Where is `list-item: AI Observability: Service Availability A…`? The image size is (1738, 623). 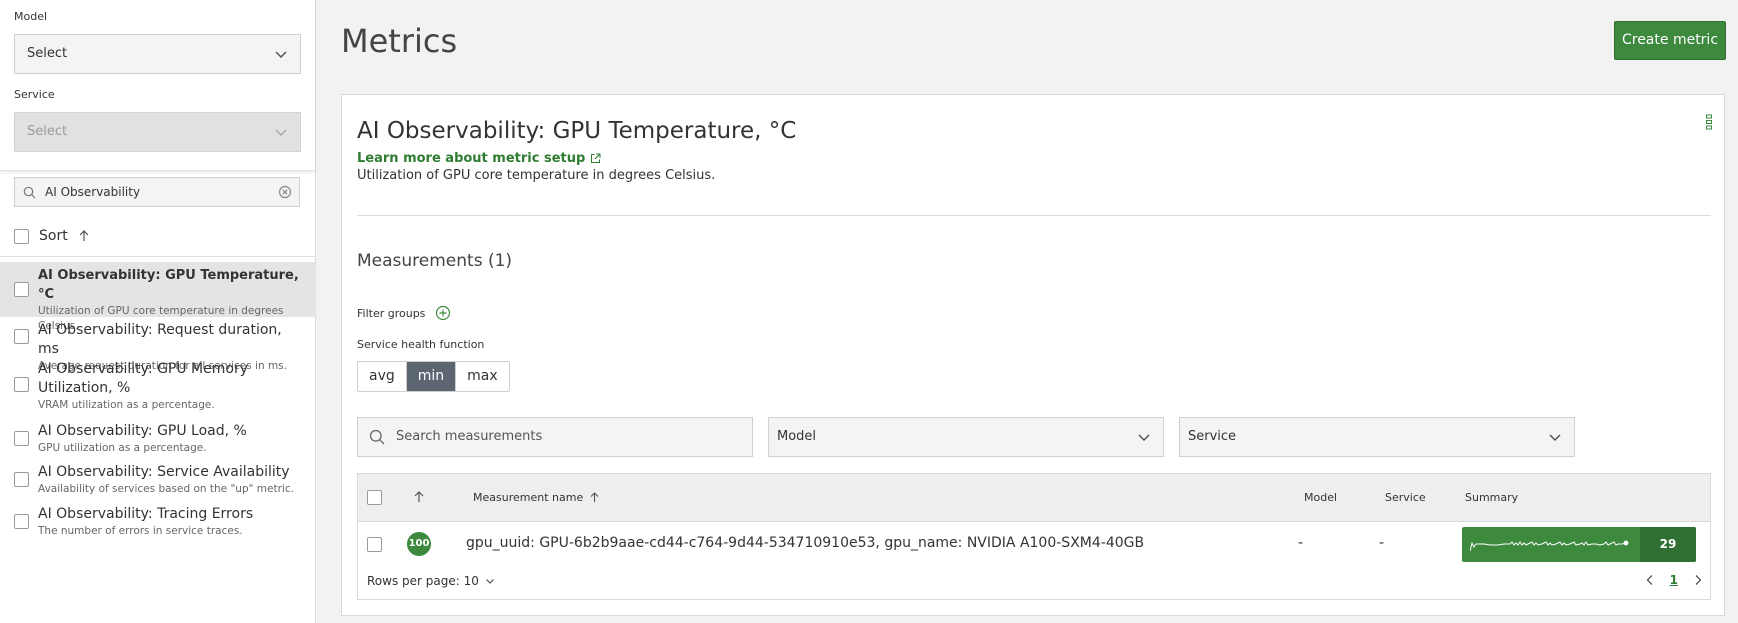
list-item: AI Observability: Service Availability A… is located at coordinates (158, 480).